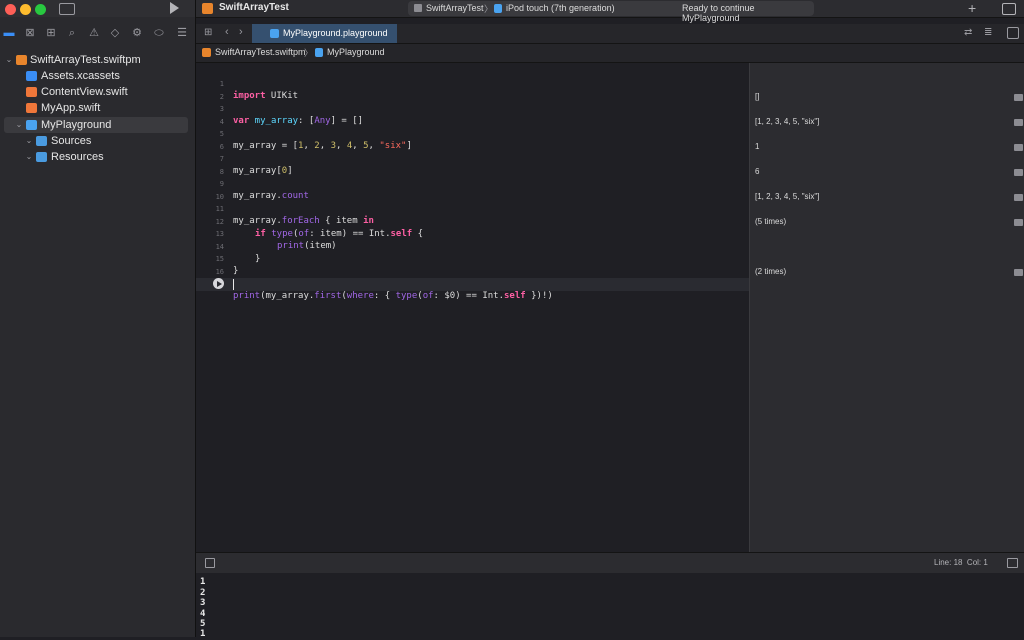  I want to click on add-editor-icon, so click(1013, 33).